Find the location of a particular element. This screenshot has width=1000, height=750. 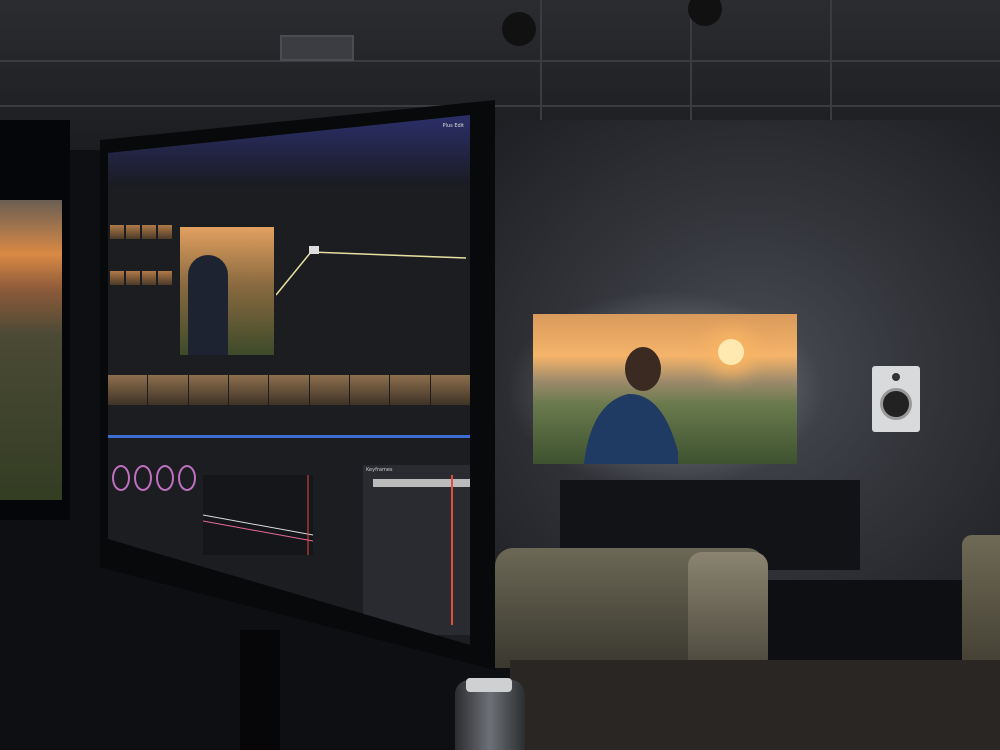

curves-panel is located at coordinates (258, 515).